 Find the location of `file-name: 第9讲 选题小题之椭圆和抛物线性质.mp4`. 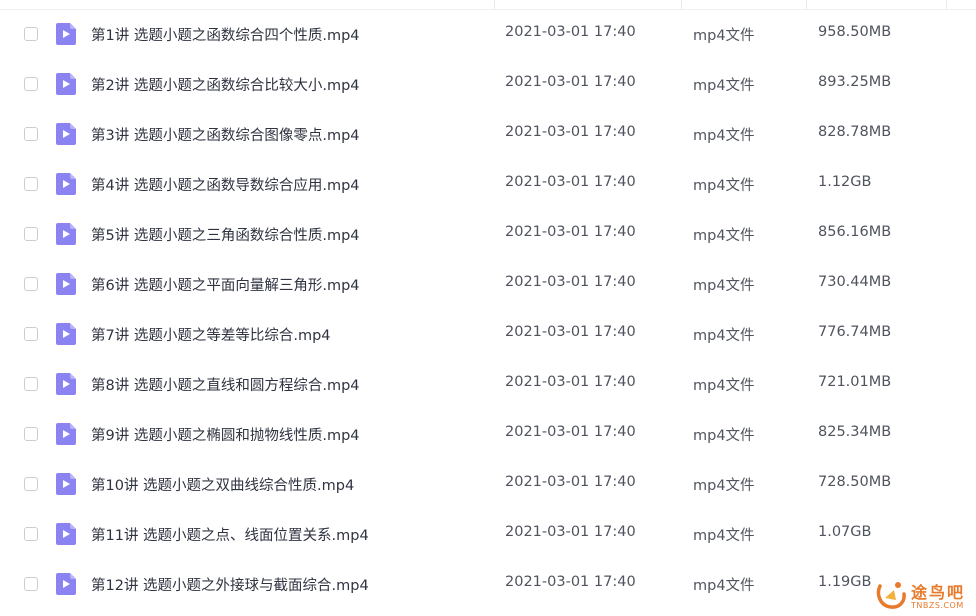

file-name: 第9讲 选题小题之椭圆和抛物线性质.mp4 is located at coordinates (225, 434).